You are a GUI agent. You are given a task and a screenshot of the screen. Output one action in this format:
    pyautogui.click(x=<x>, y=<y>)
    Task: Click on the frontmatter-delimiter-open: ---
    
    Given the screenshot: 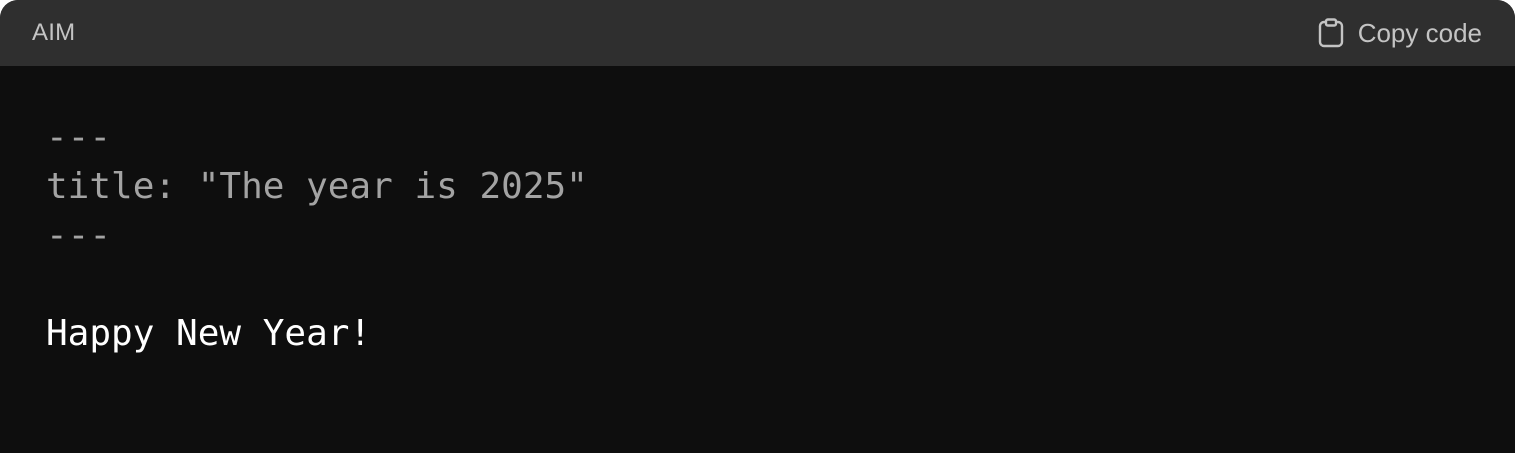 What is the action you would take?
    pyautogui.click(x=79, y=137)
    